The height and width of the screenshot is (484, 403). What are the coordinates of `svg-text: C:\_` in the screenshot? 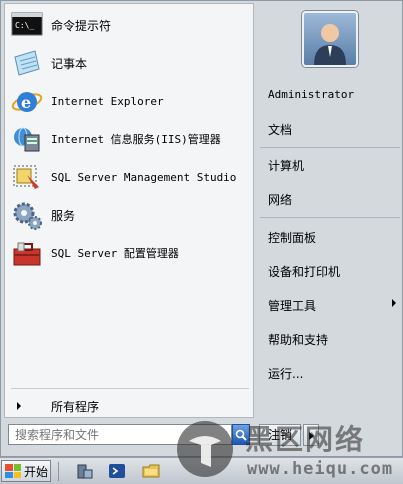 It's located at (24, 25).